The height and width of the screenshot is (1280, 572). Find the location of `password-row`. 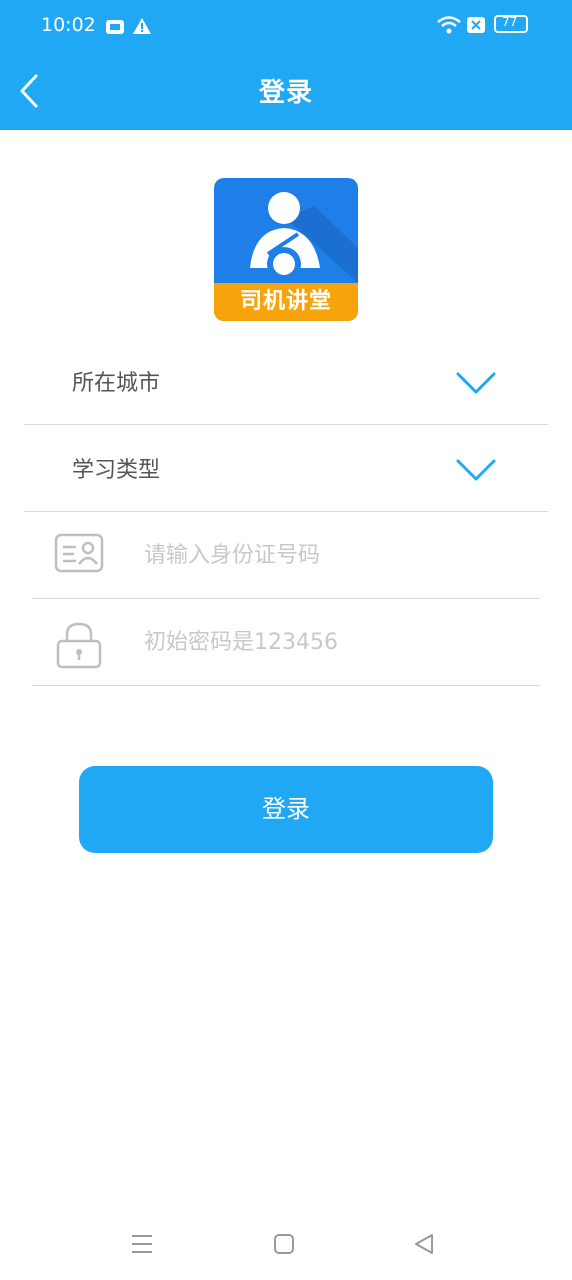

password-row is located at coordinates (286, 642).